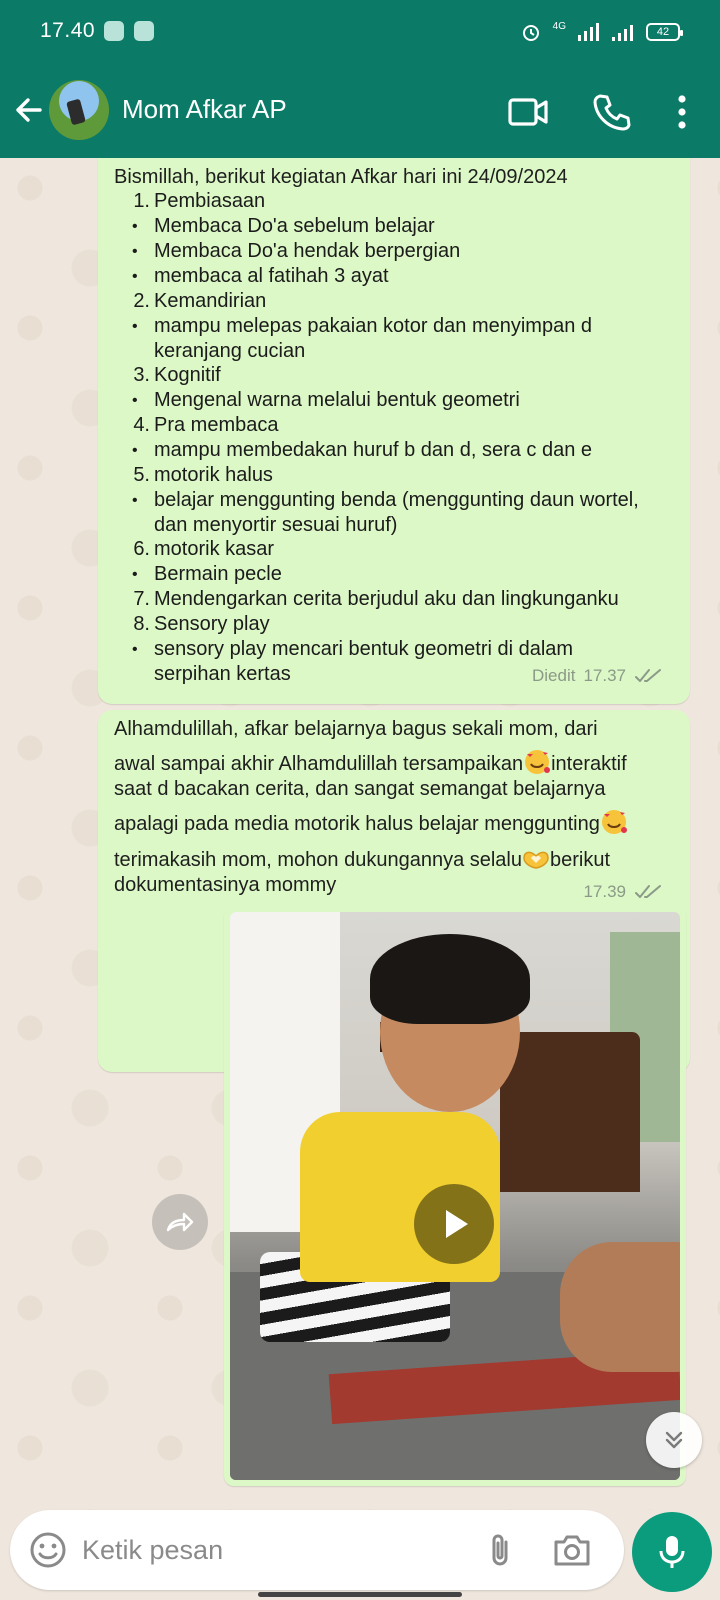  I want to click on chat-app-notification-icon, so click(114, 31).